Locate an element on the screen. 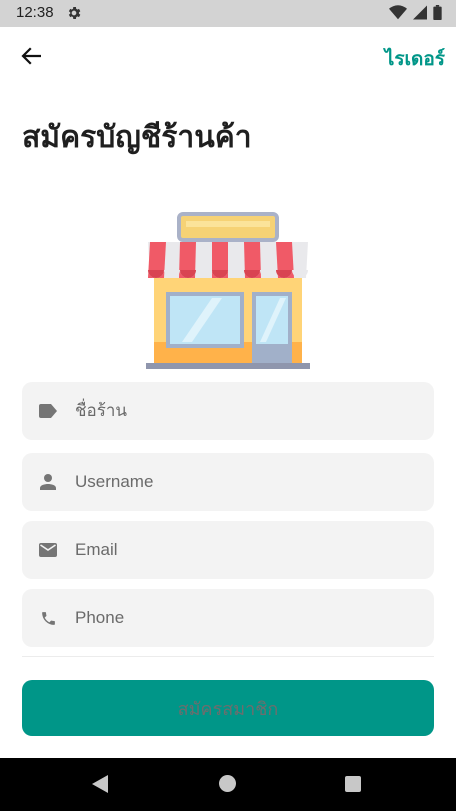  register-button: สมัครสมาชิก is located at coordinates (228, 708).